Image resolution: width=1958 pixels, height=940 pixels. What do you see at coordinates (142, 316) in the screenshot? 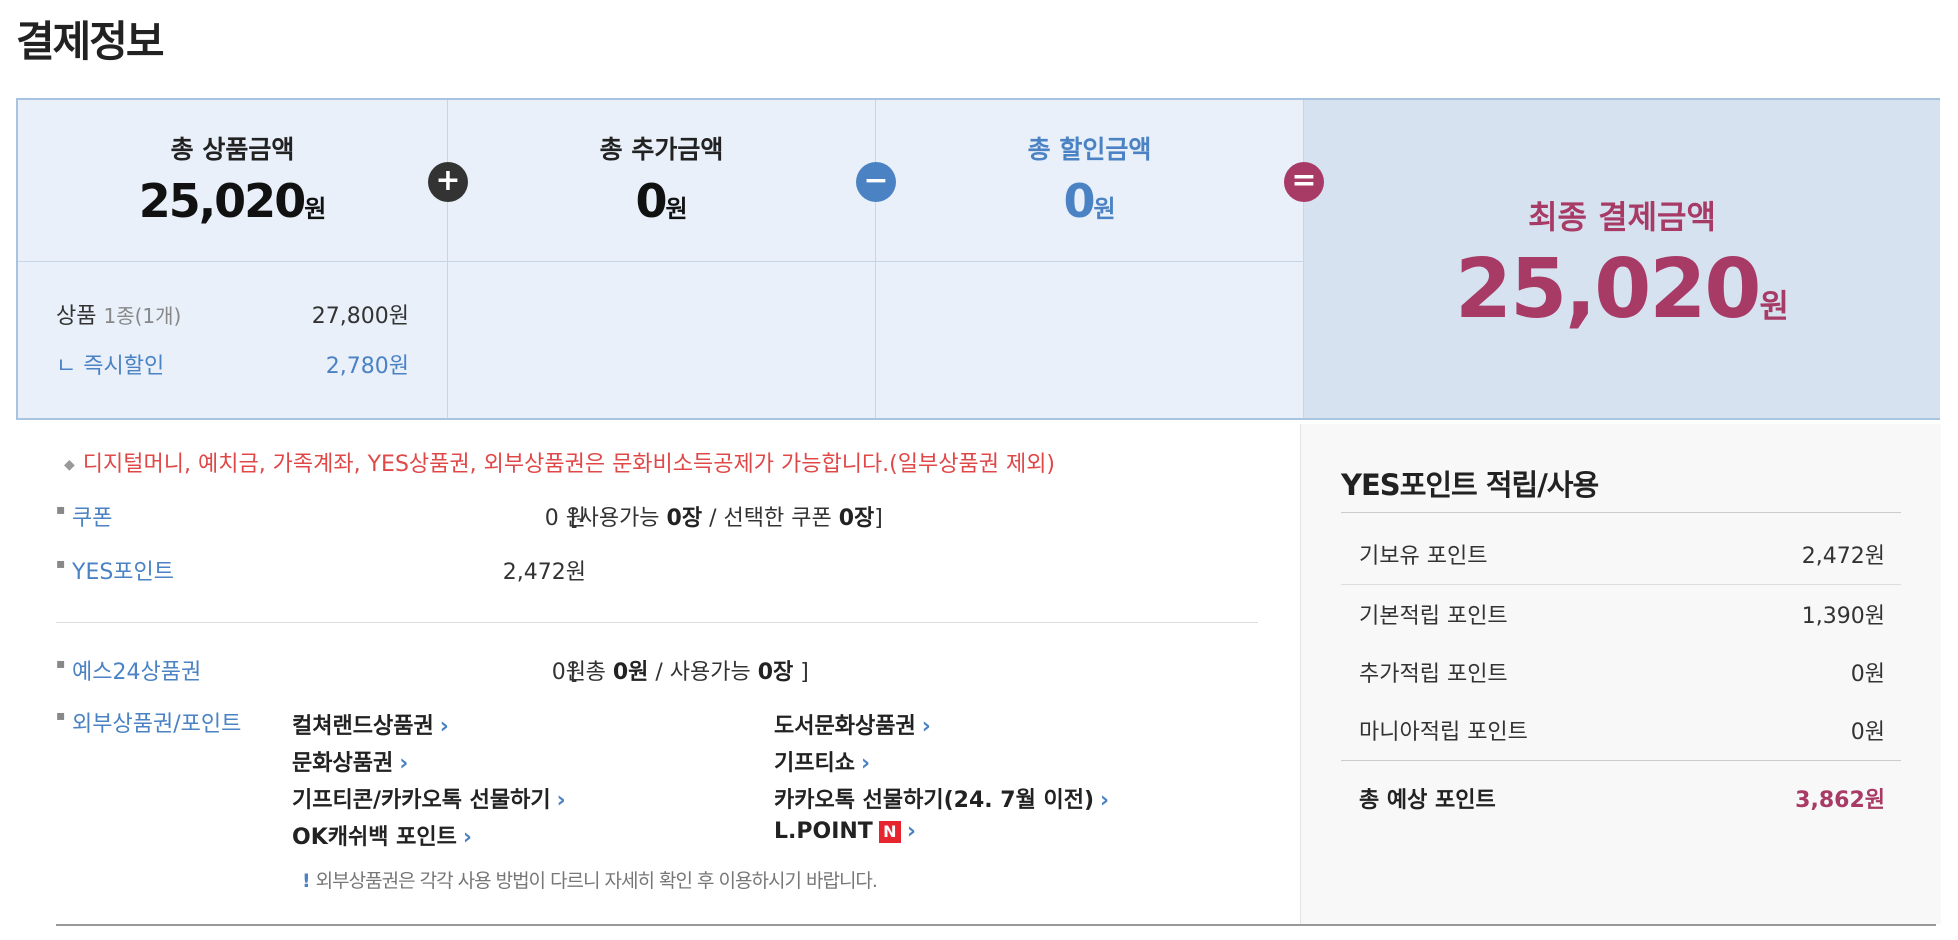
I see `product-count: 1종(1개)` at bounding box center [142, 316].